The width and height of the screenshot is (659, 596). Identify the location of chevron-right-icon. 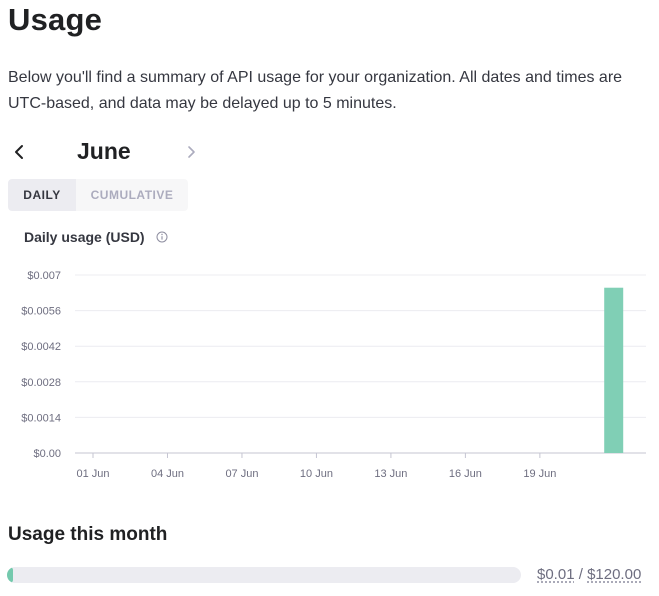
(191, 152).